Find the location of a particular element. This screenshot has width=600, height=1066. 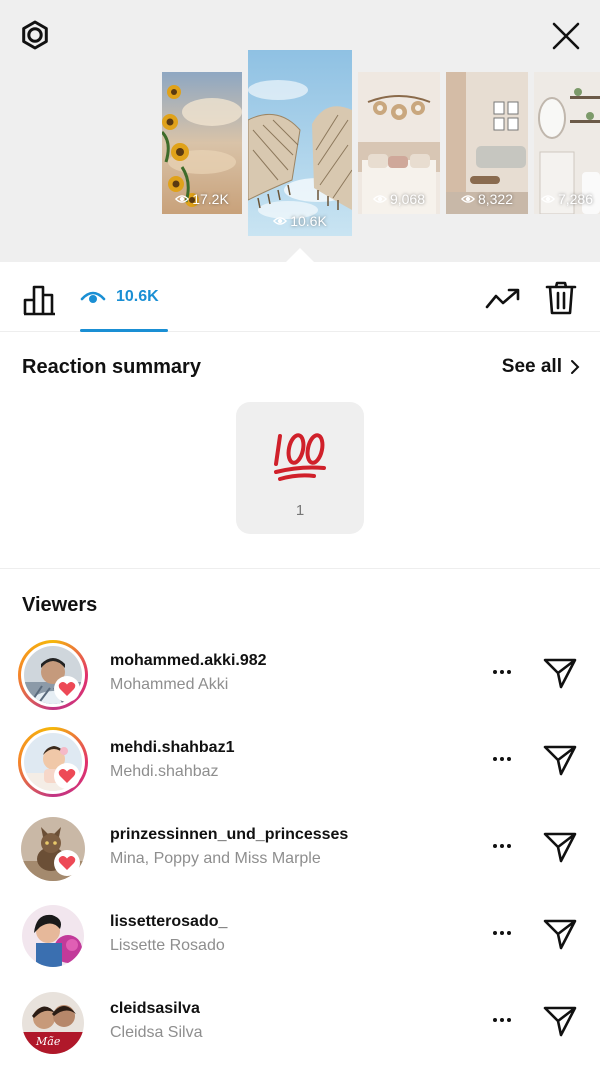

story-view-count: 8,322 is located at coordinates (487, 199).